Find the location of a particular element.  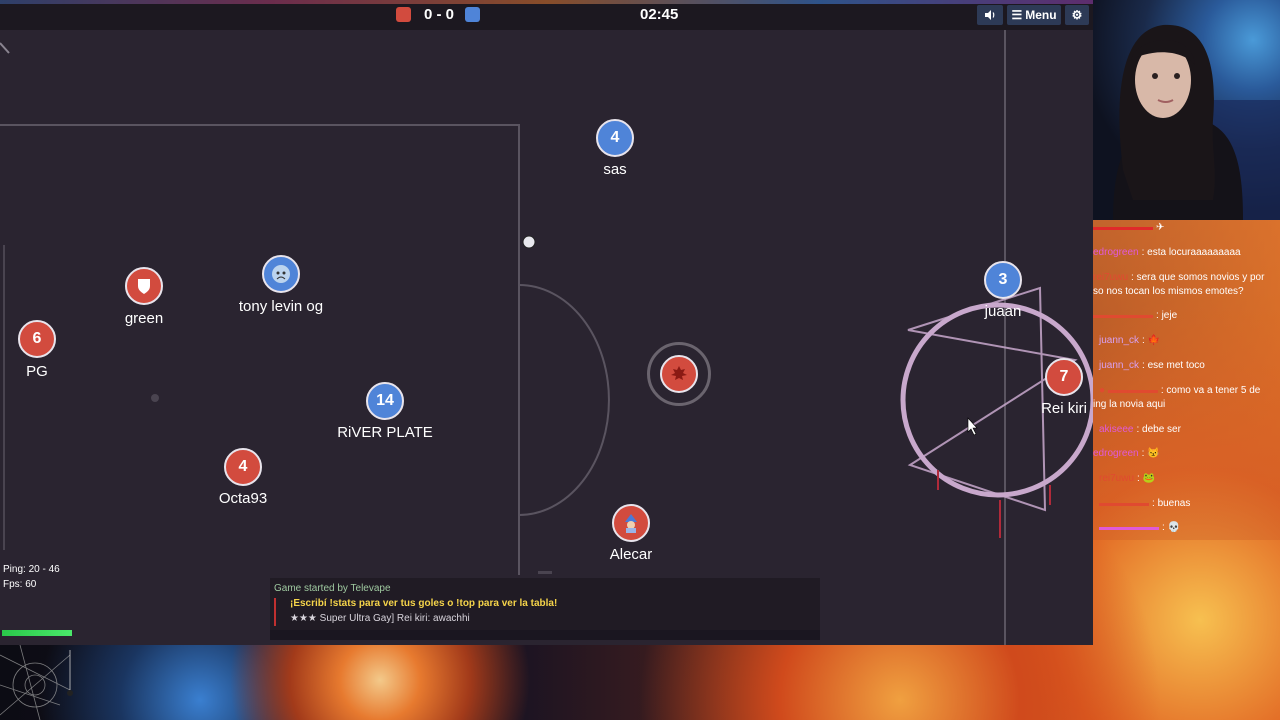

spider-icon is located at coordinates (70, 693).